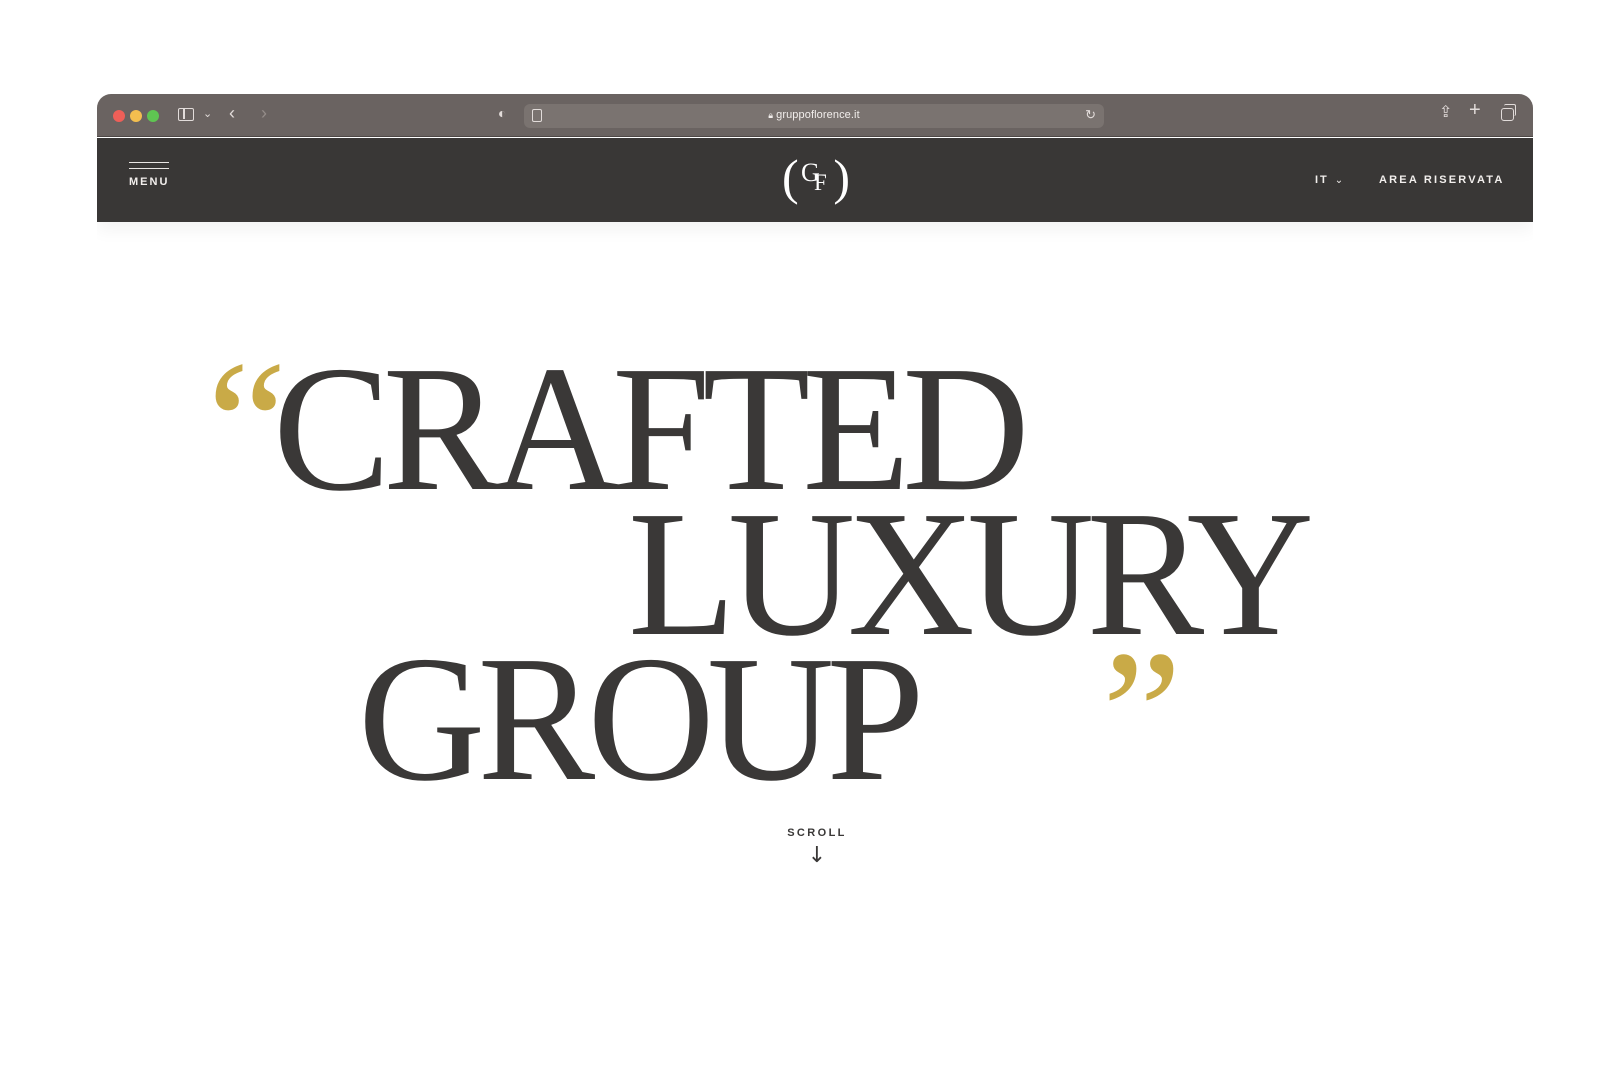 This screenshot has width=1620, height=1080. What do you see at coordinates (817, 833) in the screenshot?
I see `scroll-label: SCROLL` at bounding box center [817, 833].